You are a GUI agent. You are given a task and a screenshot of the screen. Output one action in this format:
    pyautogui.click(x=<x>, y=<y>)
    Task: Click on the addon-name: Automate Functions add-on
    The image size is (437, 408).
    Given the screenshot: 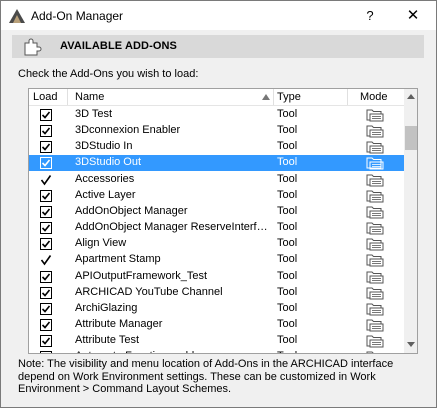 What is the action you would take?
    pyautogui.click(x=174, y=351)
    